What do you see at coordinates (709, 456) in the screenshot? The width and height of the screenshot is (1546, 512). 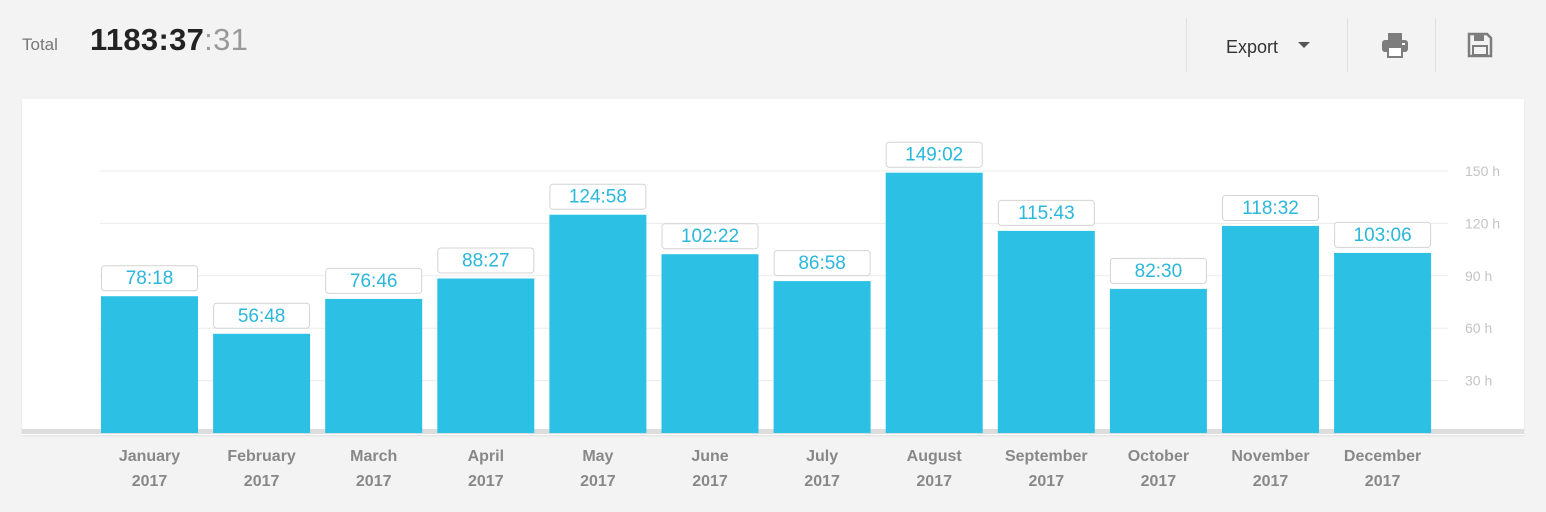 I see `category-label-month: June` at bounding box center [709, 456].